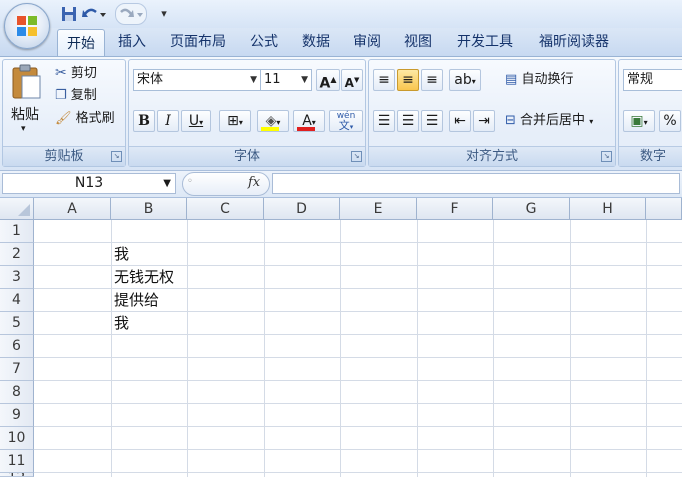 The height and width of the screenshot is (477, 682). I want to click on merge-cells-icon: ⊟, so click(510, 120).